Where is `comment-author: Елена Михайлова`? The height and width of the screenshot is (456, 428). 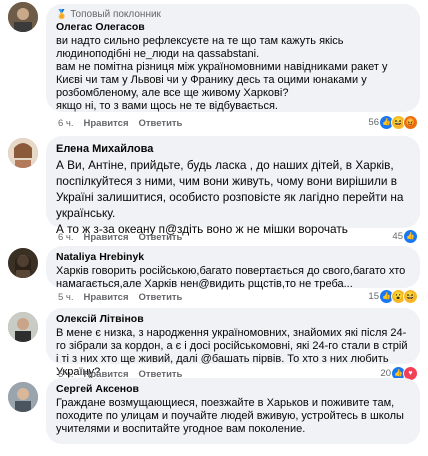
comment-author: Елена Михайлова is located at coordinates (233, 149).